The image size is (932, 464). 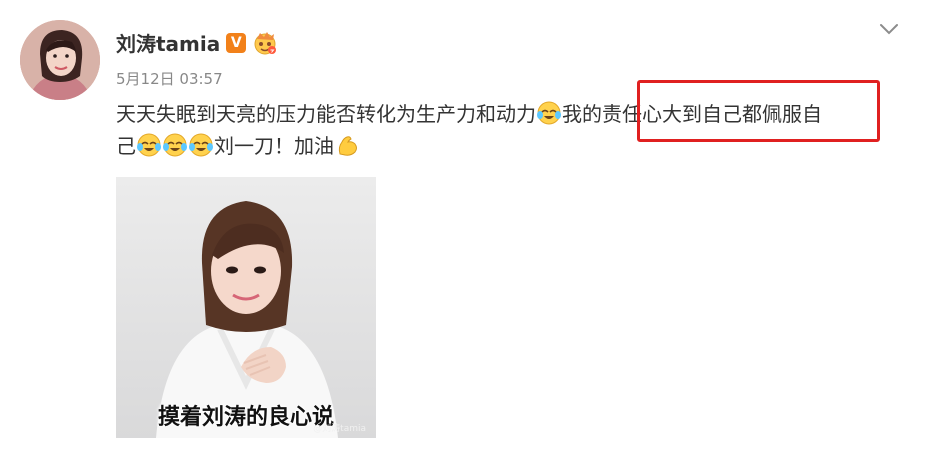 I want to click on username-row: 刘涛tamia V, so click(x=197, y=42).